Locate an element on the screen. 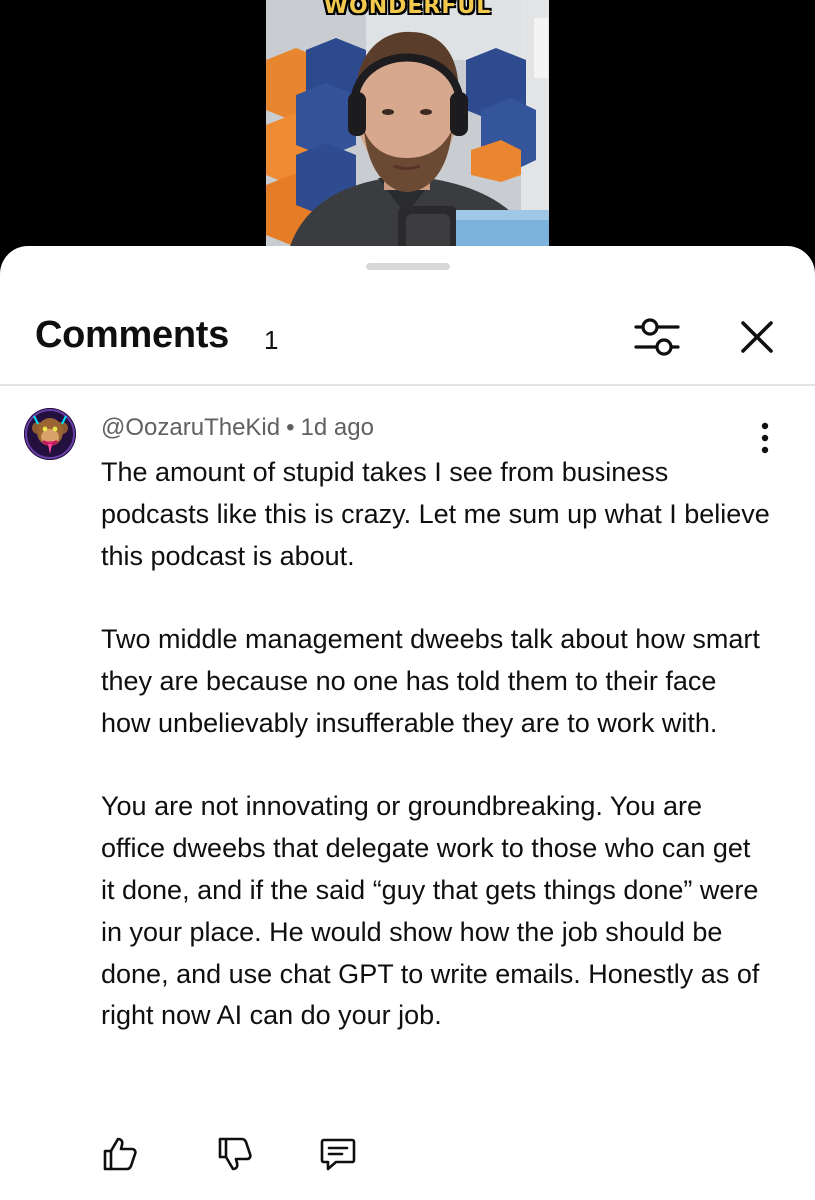  comment-meta: @OozaruTheKid • 1d ago is located at coordinates (237, 428).